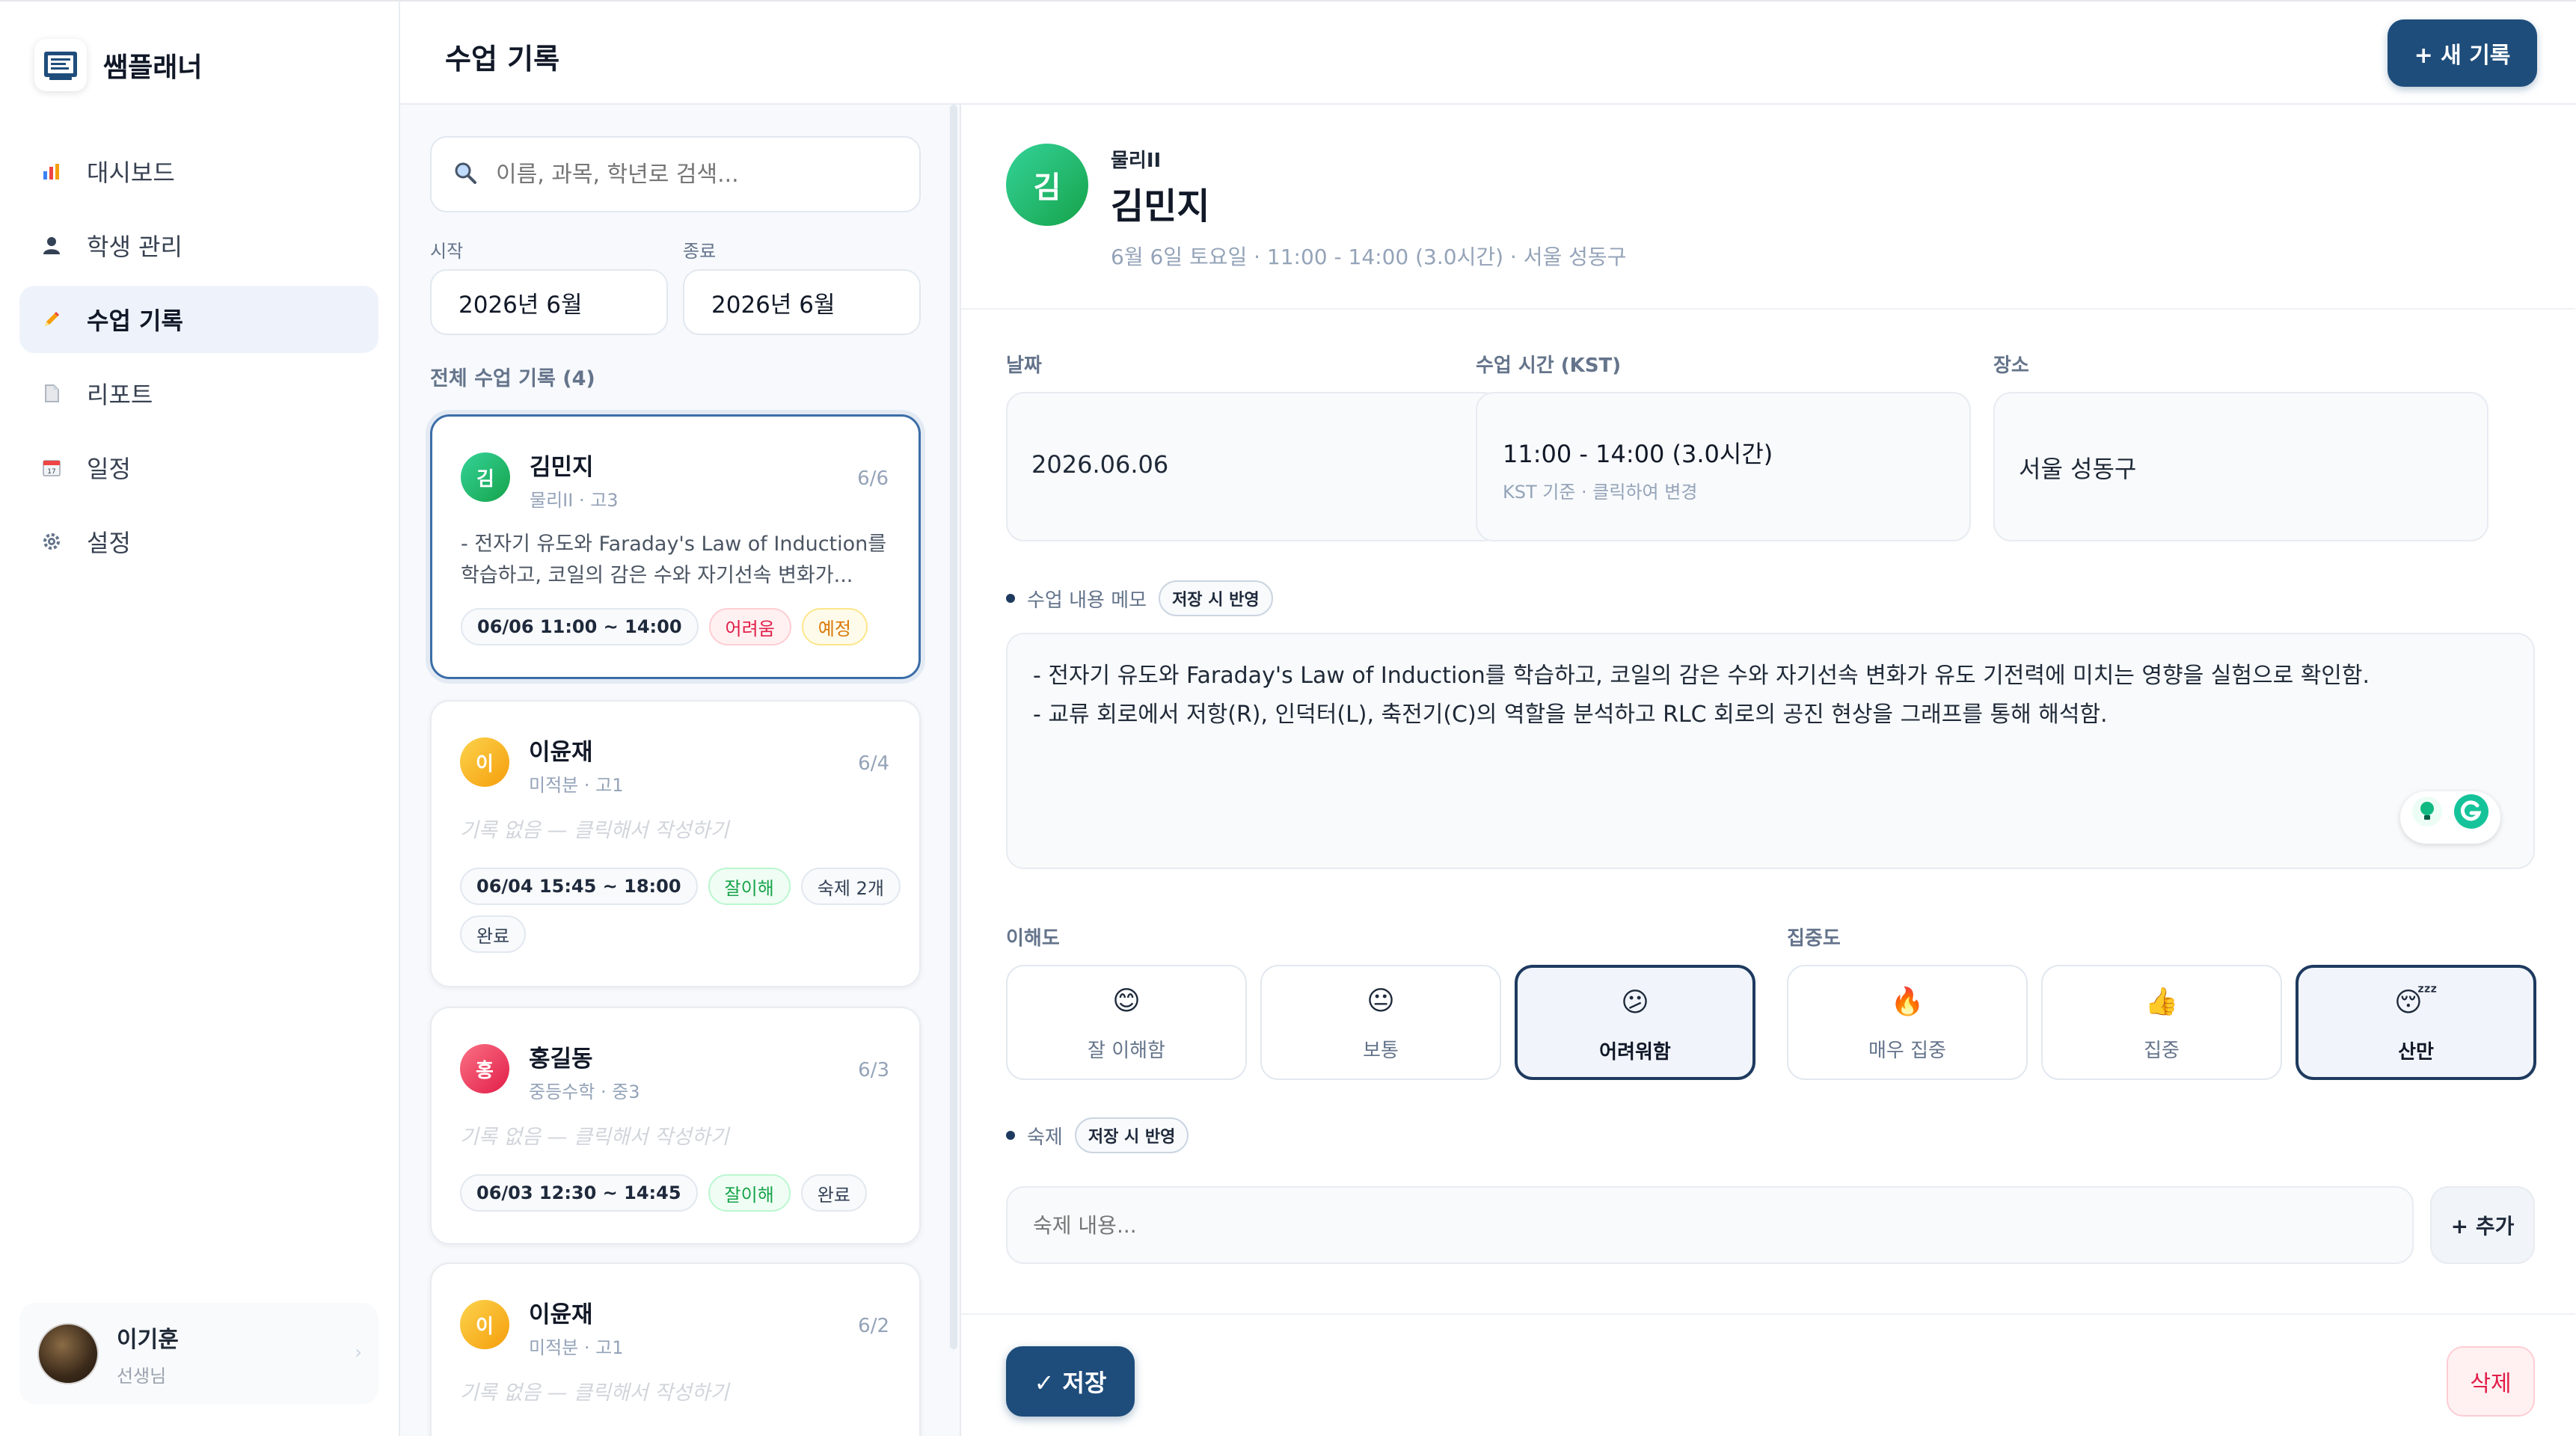 This screenshot has width=2576, height=1436. What do you see at coordinates (700, 252) in the screenshot?
I see `end-label: 종료` at bounding box center [700, 252].